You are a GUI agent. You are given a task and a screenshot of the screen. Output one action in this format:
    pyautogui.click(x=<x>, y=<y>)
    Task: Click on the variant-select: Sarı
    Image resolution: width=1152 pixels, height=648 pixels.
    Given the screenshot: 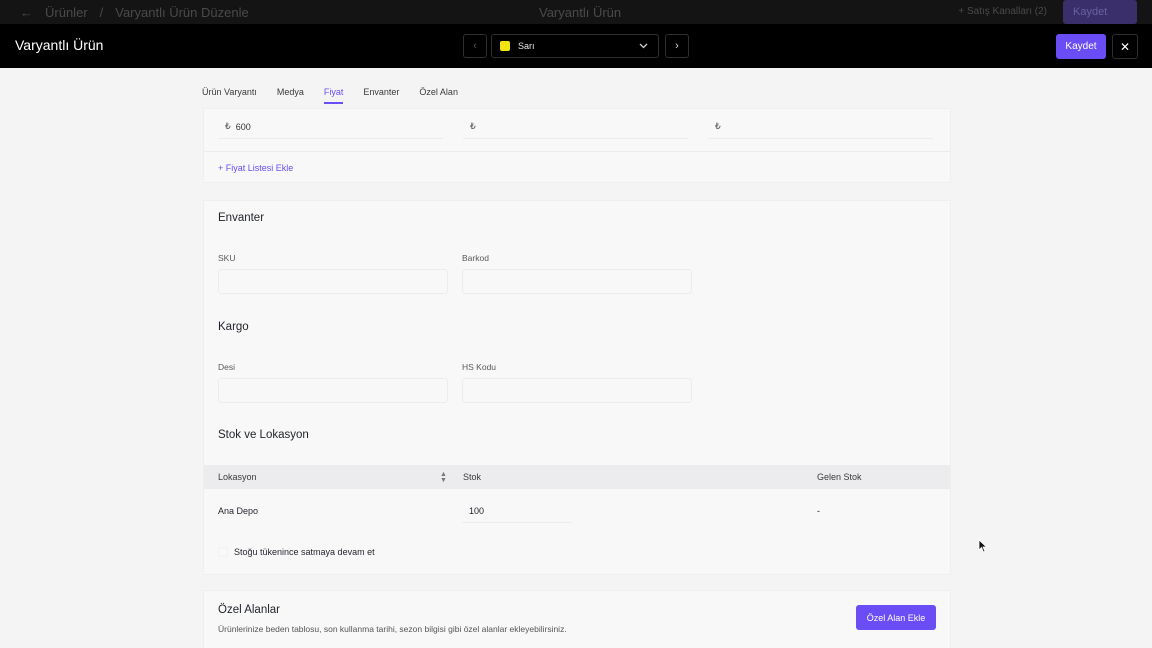 What is the action you would take?
    pyautogui.click(x=575, y=46)
    